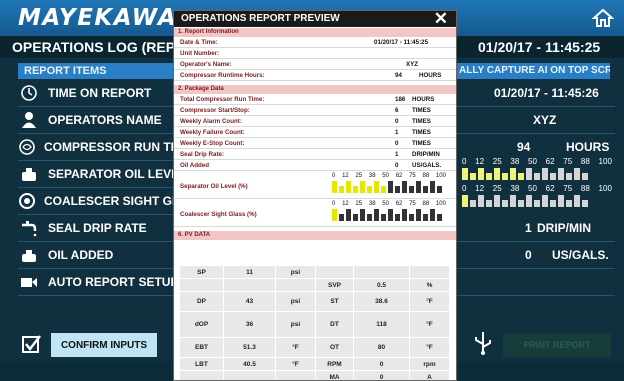  Describe the element at coordinates (103, 93) in the screenshot. I see `item-time-on-report: TIME ON REPORT` at that location.